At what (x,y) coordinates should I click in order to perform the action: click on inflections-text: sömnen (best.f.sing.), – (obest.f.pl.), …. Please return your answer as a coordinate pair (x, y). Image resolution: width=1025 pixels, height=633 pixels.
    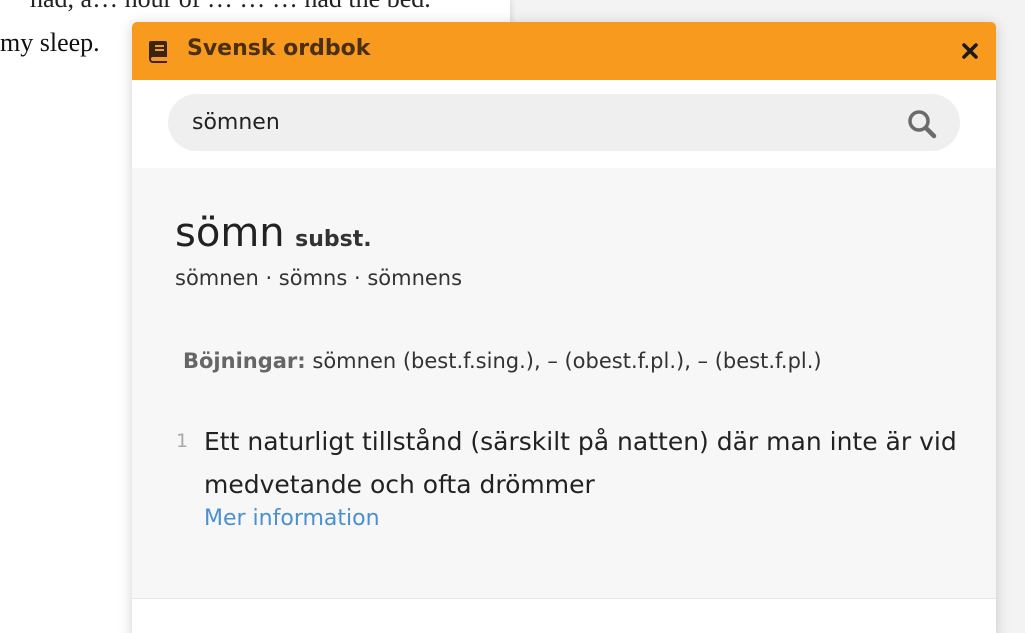
    Looking at the image, I should click on (567, 361).